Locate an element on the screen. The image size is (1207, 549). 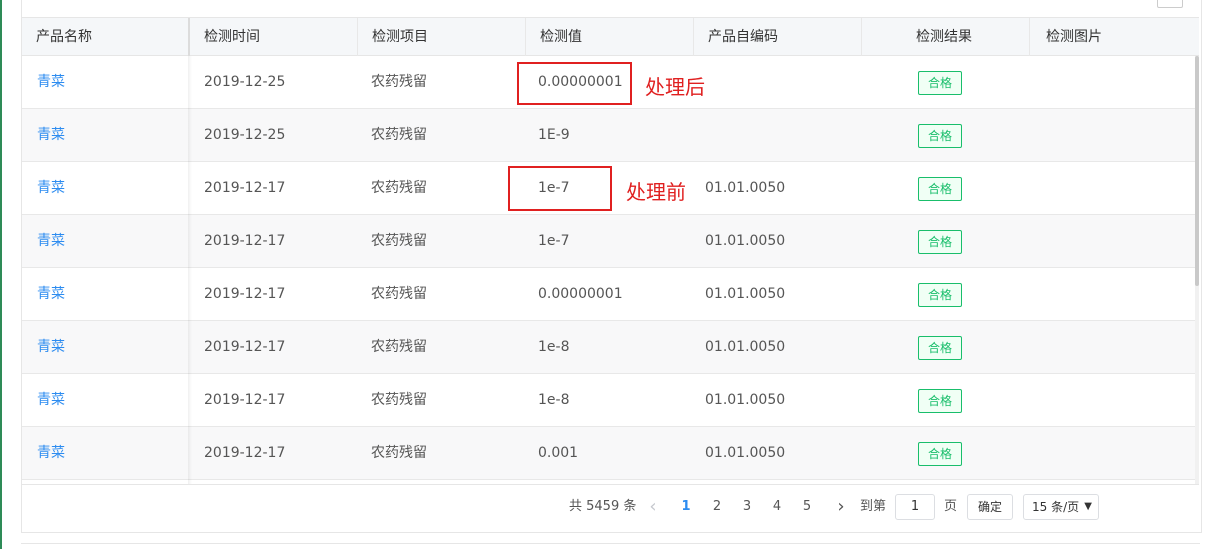
frozen-column-shadow is located at coordinates (190, 270).